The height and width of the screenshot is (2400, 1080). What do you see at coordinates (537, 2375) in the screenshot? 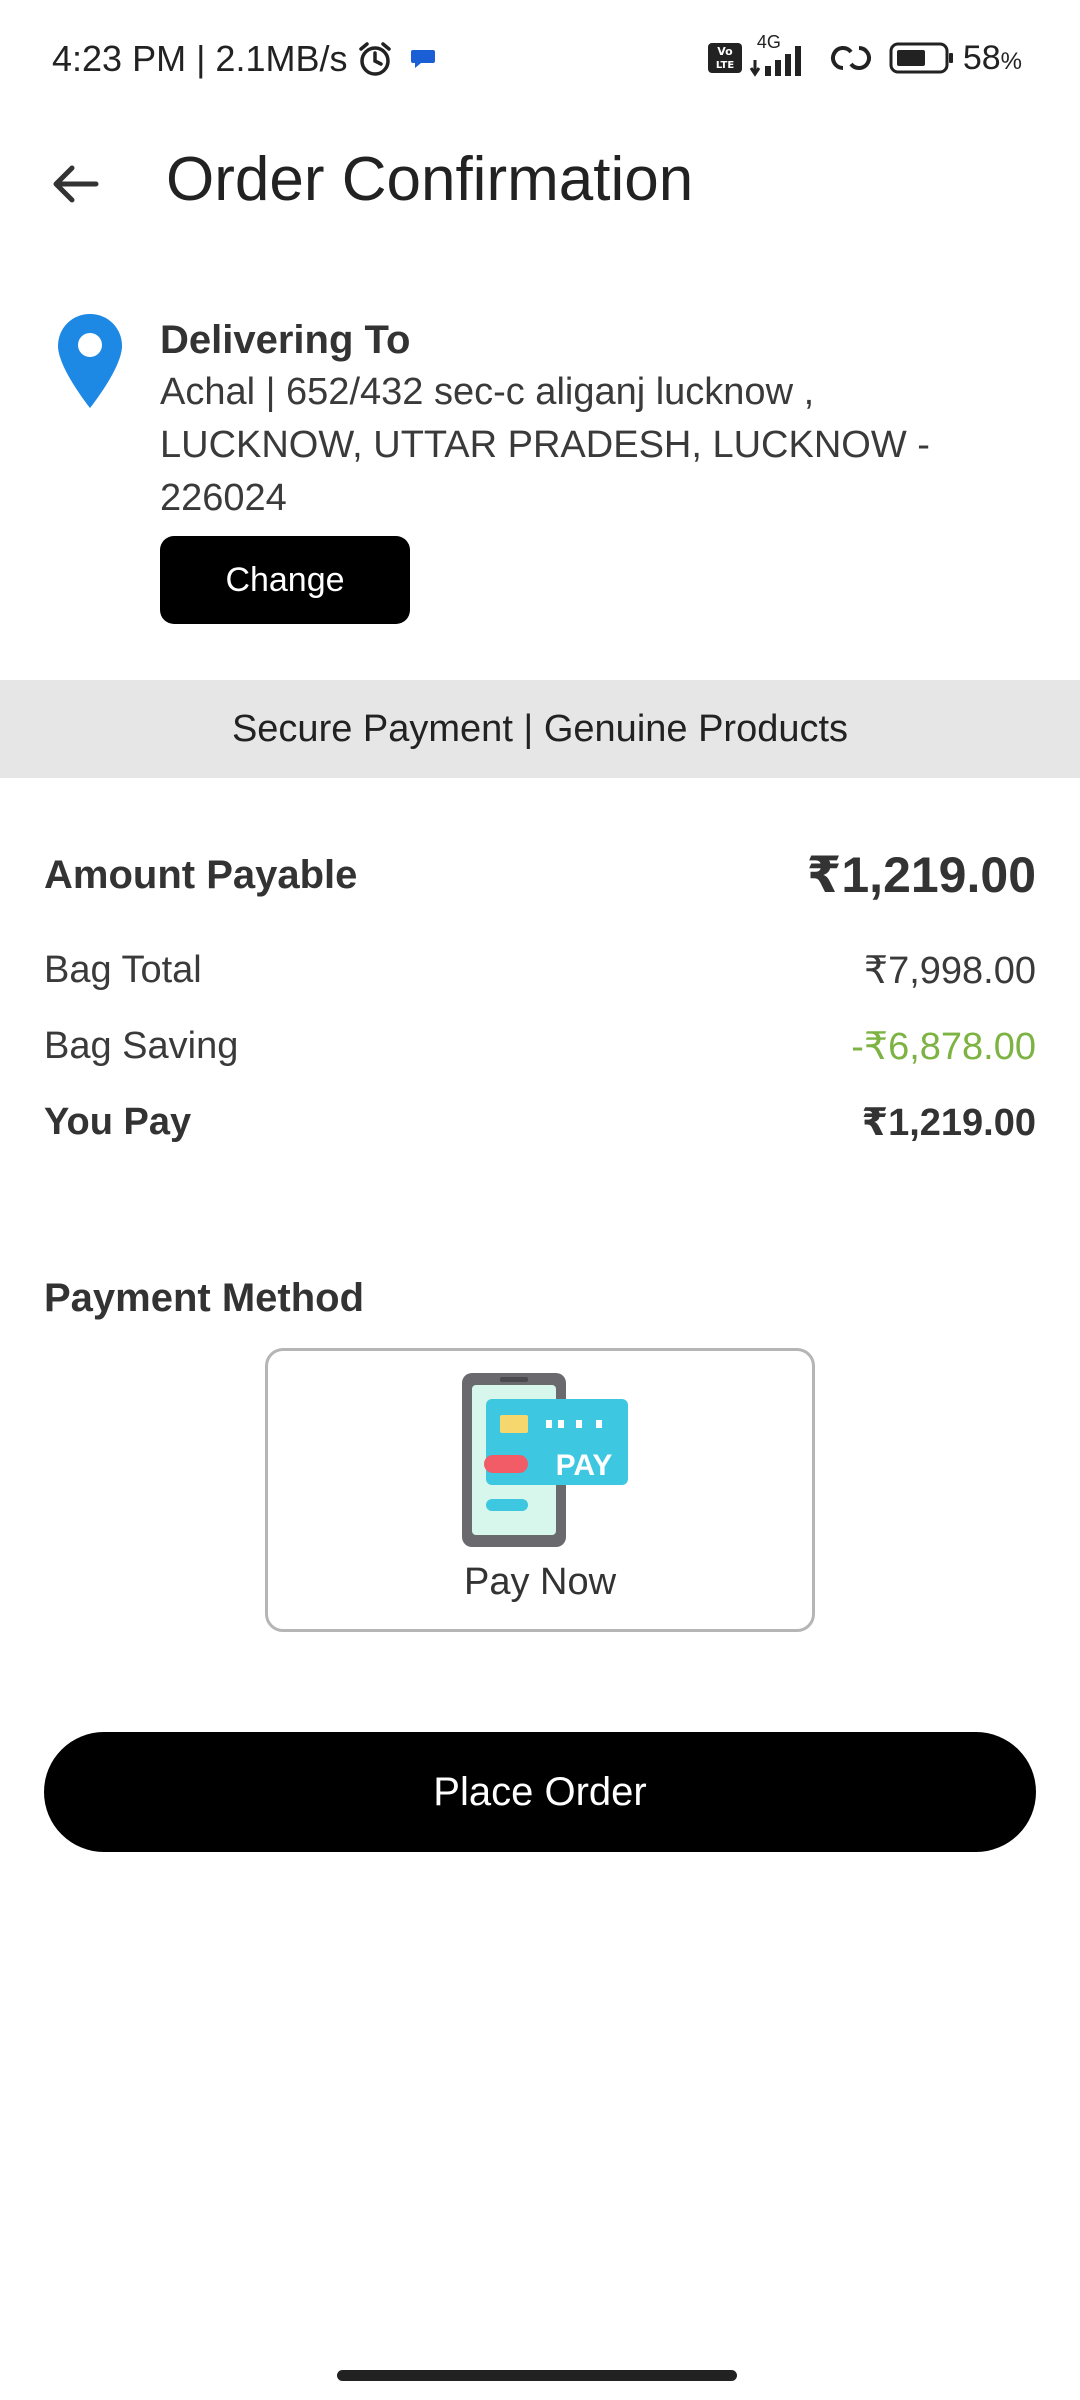
I see `home-gesture-bar` at bounding box center [537, 2375].